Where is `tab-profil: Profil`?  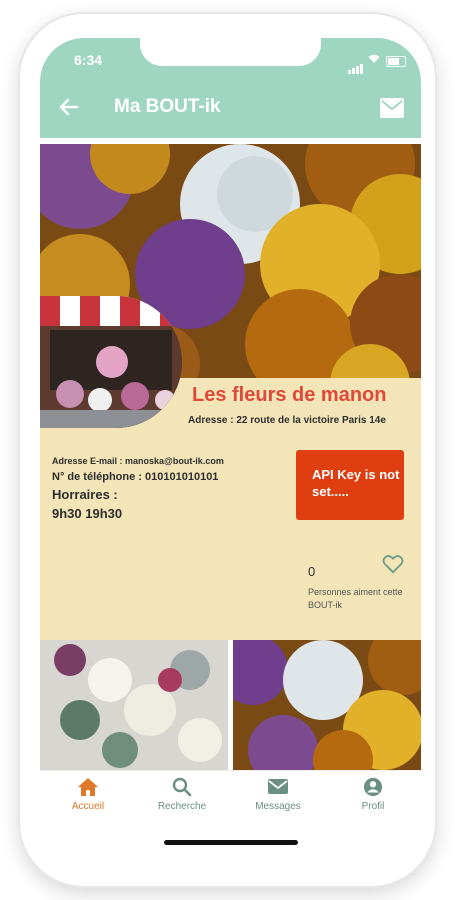 tab-profil: Profil is located at coordinates (373, 794).